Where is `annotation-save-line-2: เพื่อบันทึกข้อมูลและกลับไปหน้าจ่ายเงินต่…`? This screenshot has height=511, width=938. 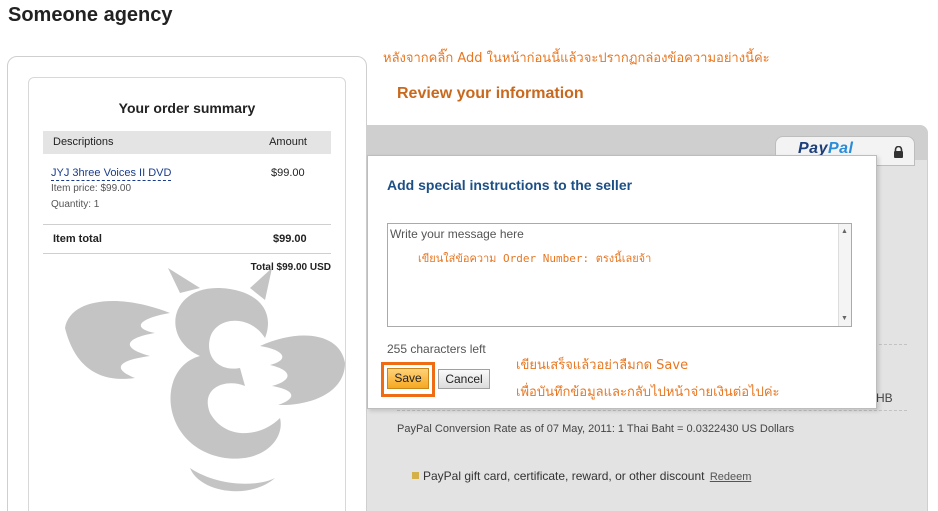
annotation-save-line-2: เพื่อบันทึกข้อมูลและกลับไปหน้าจ่ายเงินต่… is located at coordinates (648, 392).